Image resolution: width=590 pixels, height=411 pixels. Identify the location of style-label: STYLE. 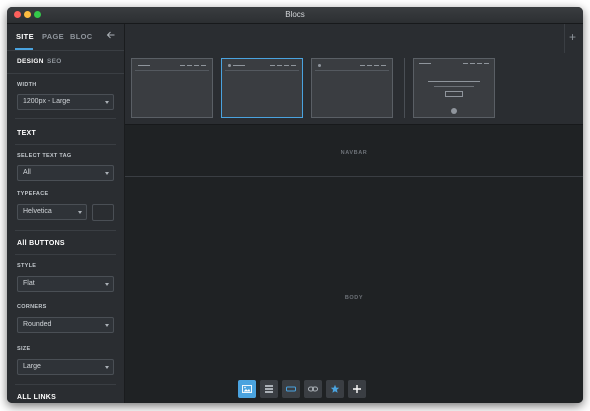
(27, 266).